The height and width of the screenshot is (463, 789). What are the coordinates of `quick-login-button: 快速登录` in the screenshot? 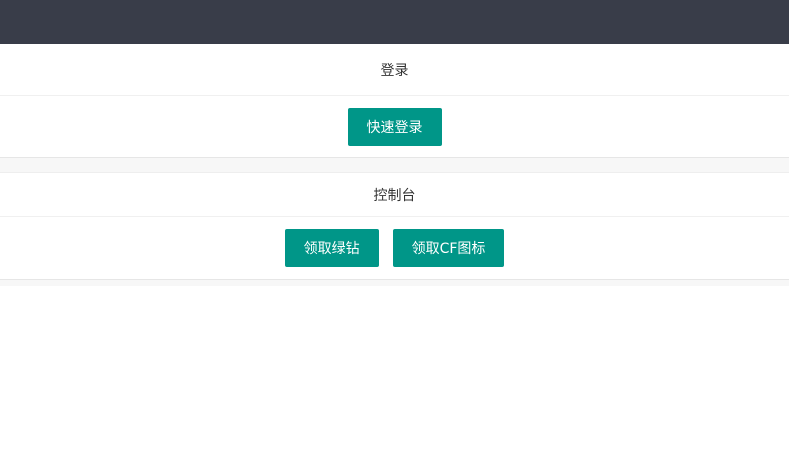 It's located at (394, 126).